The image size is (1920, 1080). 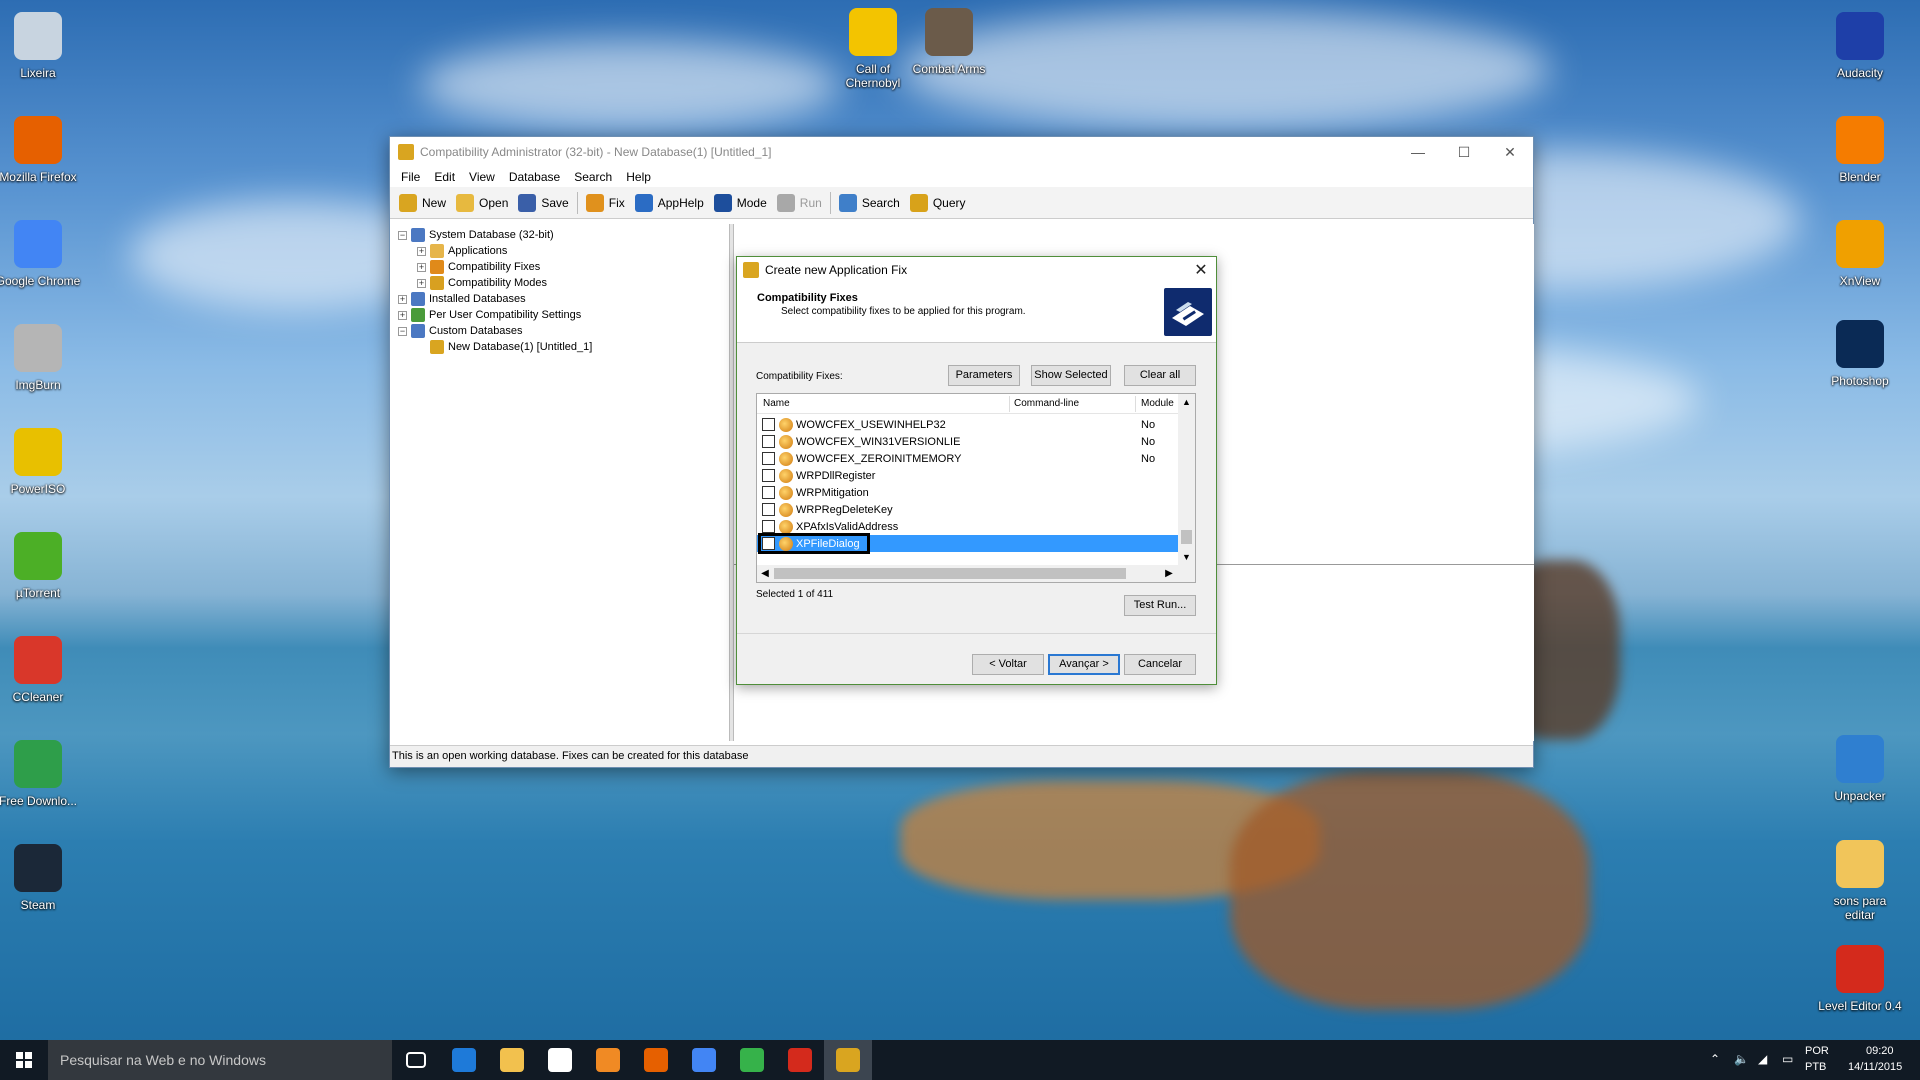 I want to click on menu-file: File, so click(x=410, y=177).